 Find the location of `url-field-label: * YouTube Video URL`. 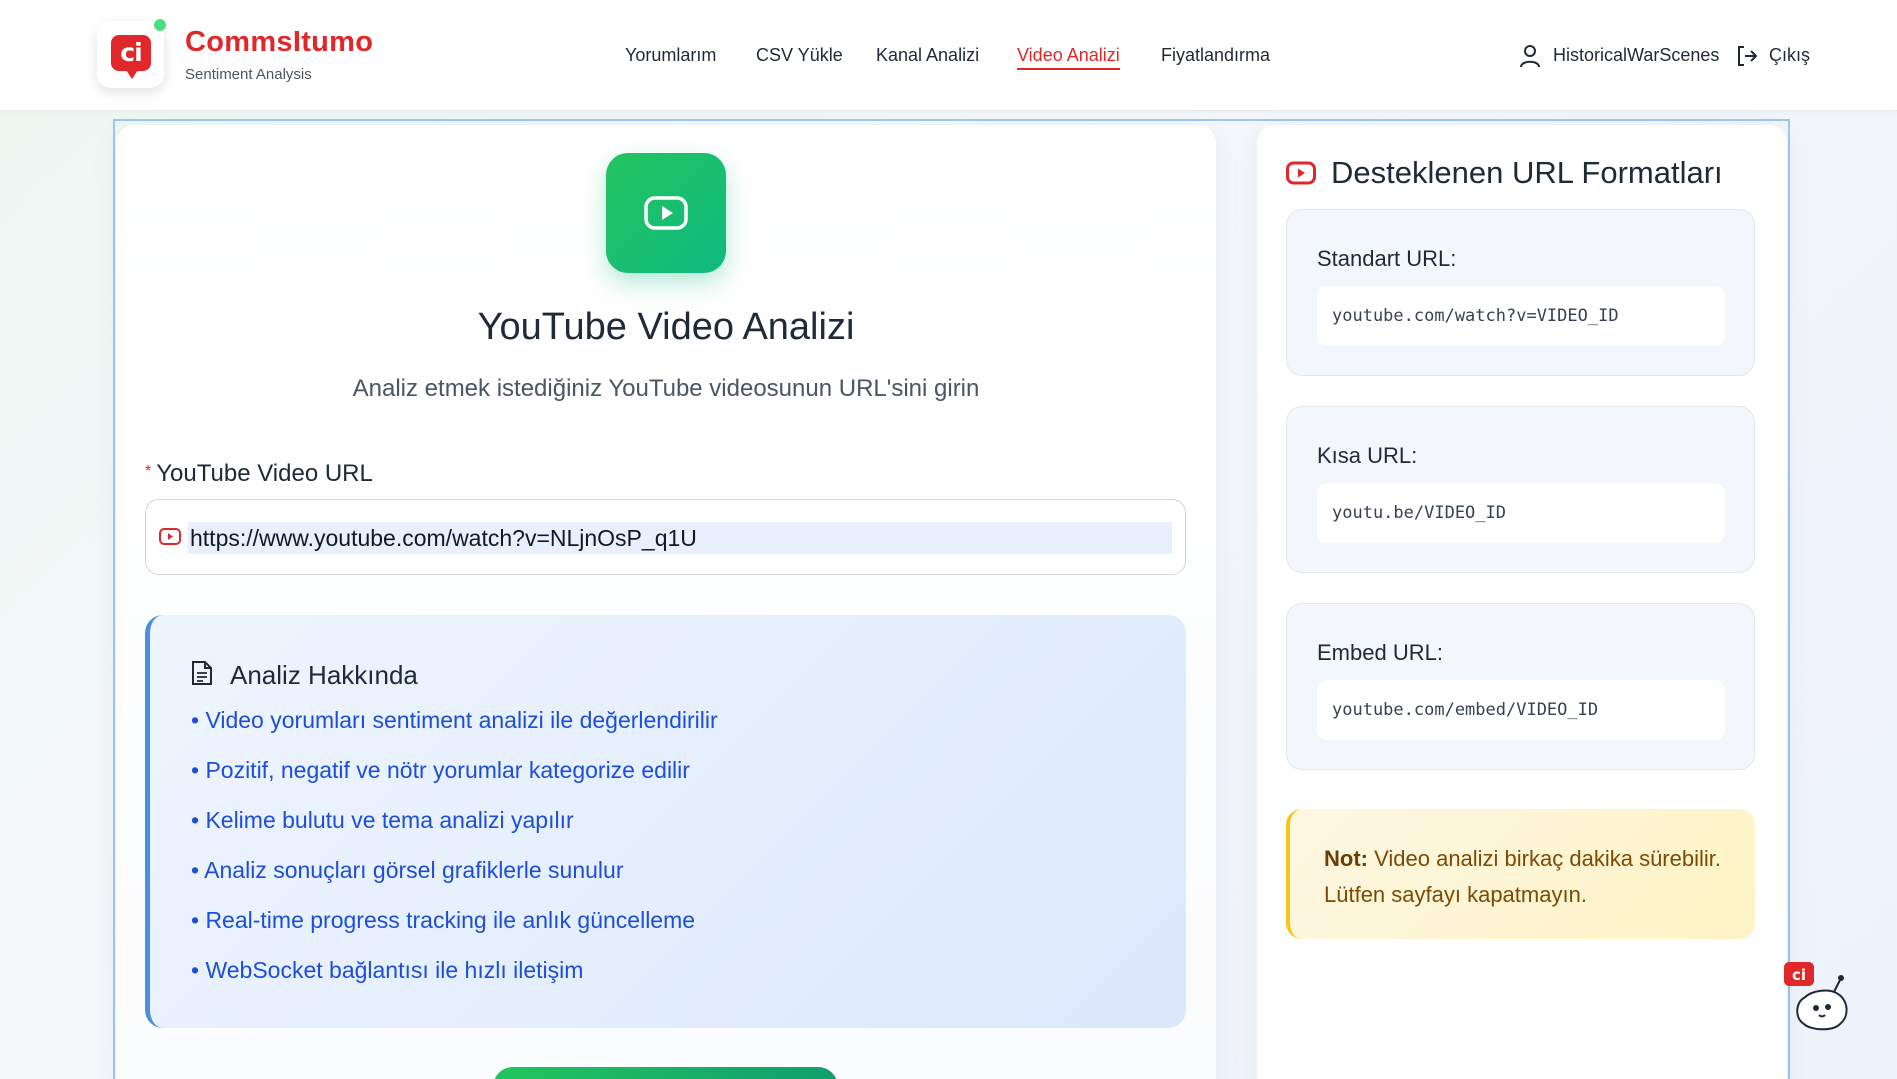

url-field-label: * YouTube Video URL is located at coordinates (259, 474).